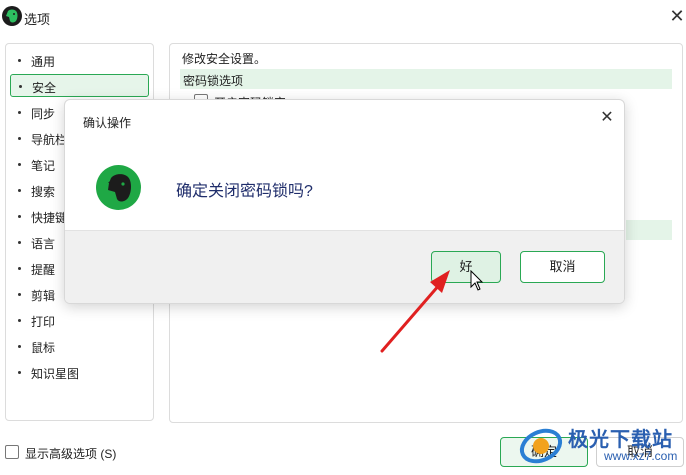 The image size is (686, 475). What do you see at coordinates (118, 187) in the screenshot?
I see `evernote-elephant-icon` at bounding box center [118, 187].